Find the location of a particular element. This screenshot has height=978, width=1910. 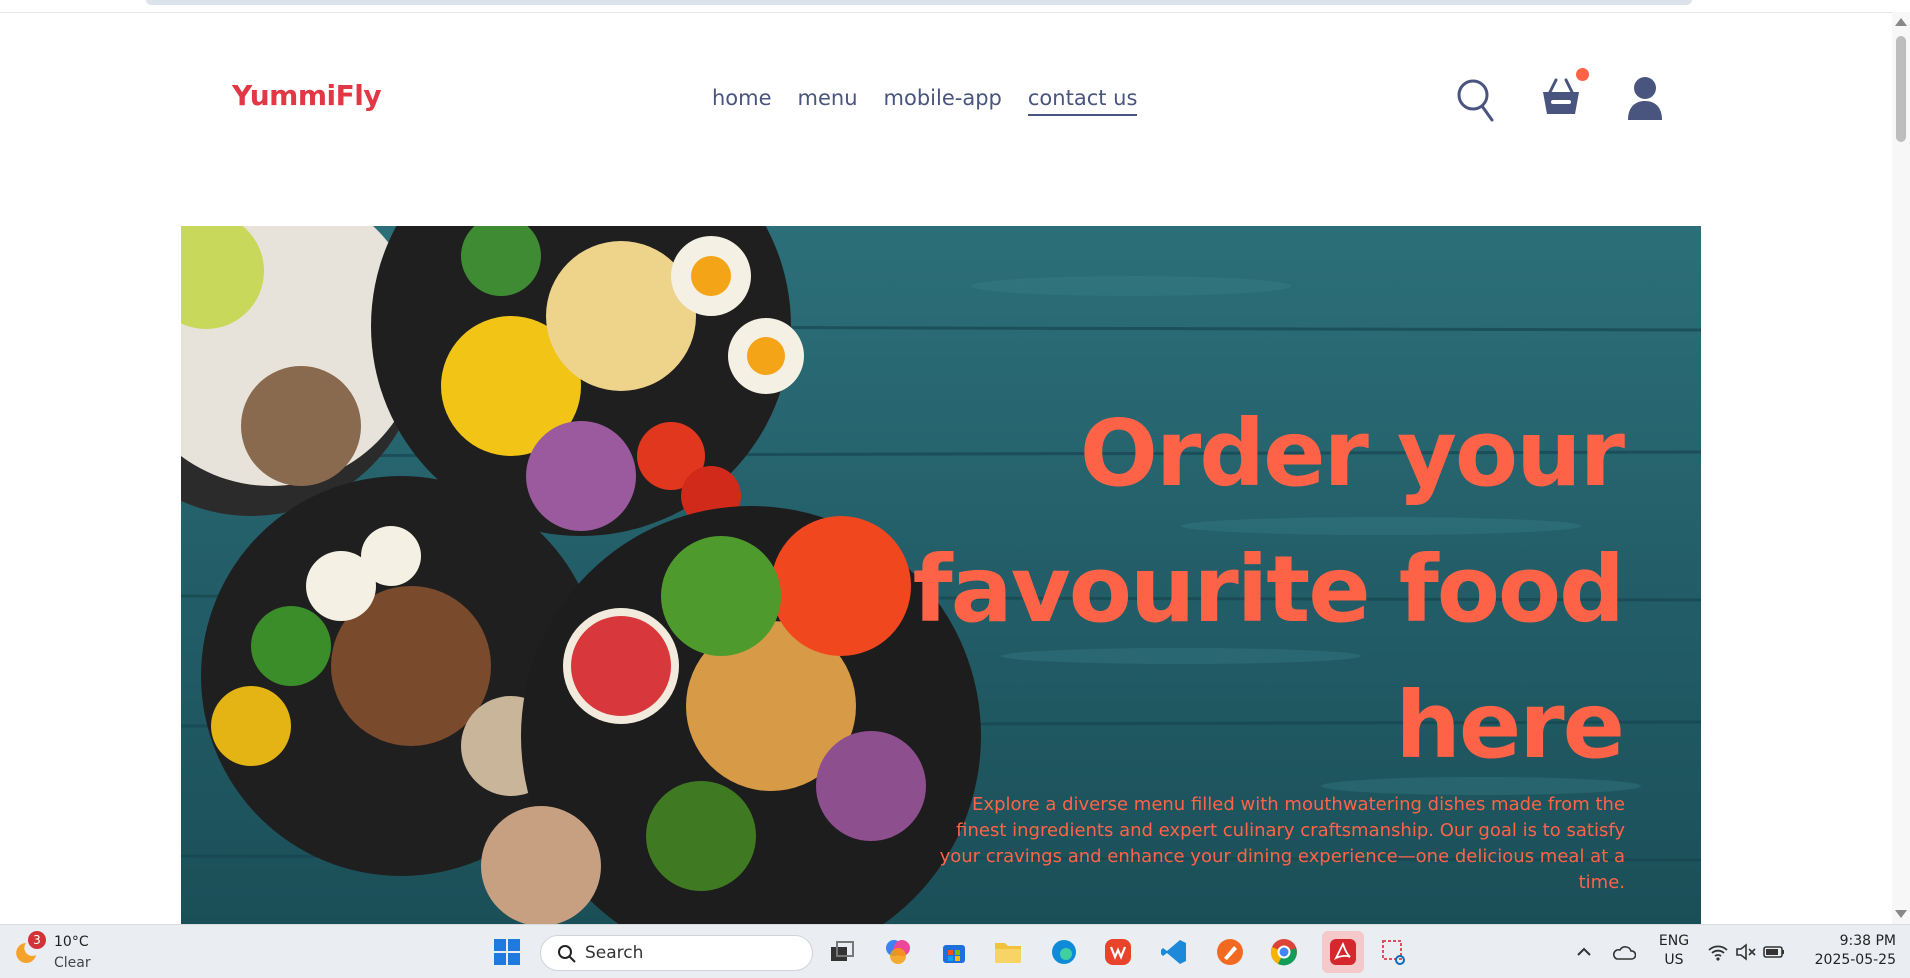

nav-contact-us: contact us is located at coordinates (1082, 101).